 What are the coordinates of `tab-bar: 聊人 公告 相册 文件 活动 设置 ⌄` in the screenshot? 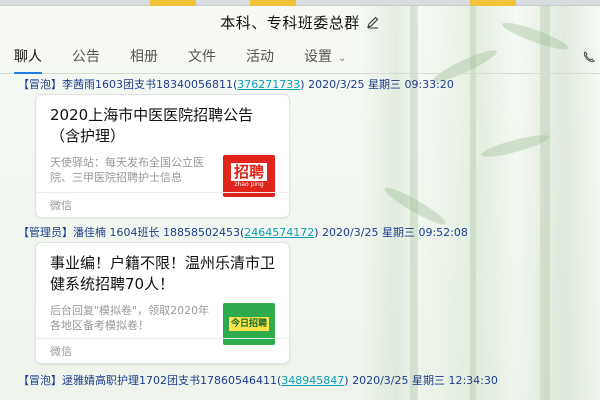 It's located at (300, 58).